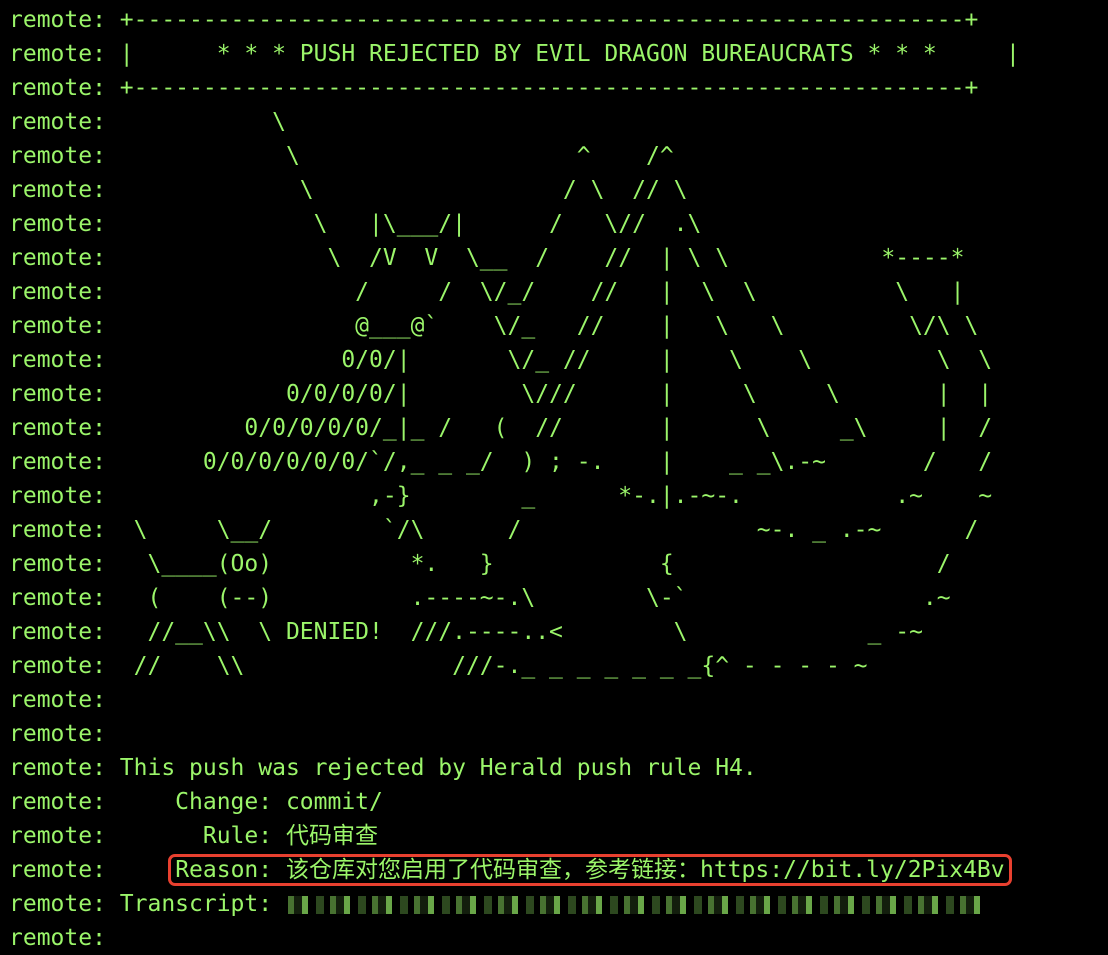 This screenshot has height=955, width=1108. I want to click on line-content: ( (--) .----~-.\ \-` .~, so click(528, 598).